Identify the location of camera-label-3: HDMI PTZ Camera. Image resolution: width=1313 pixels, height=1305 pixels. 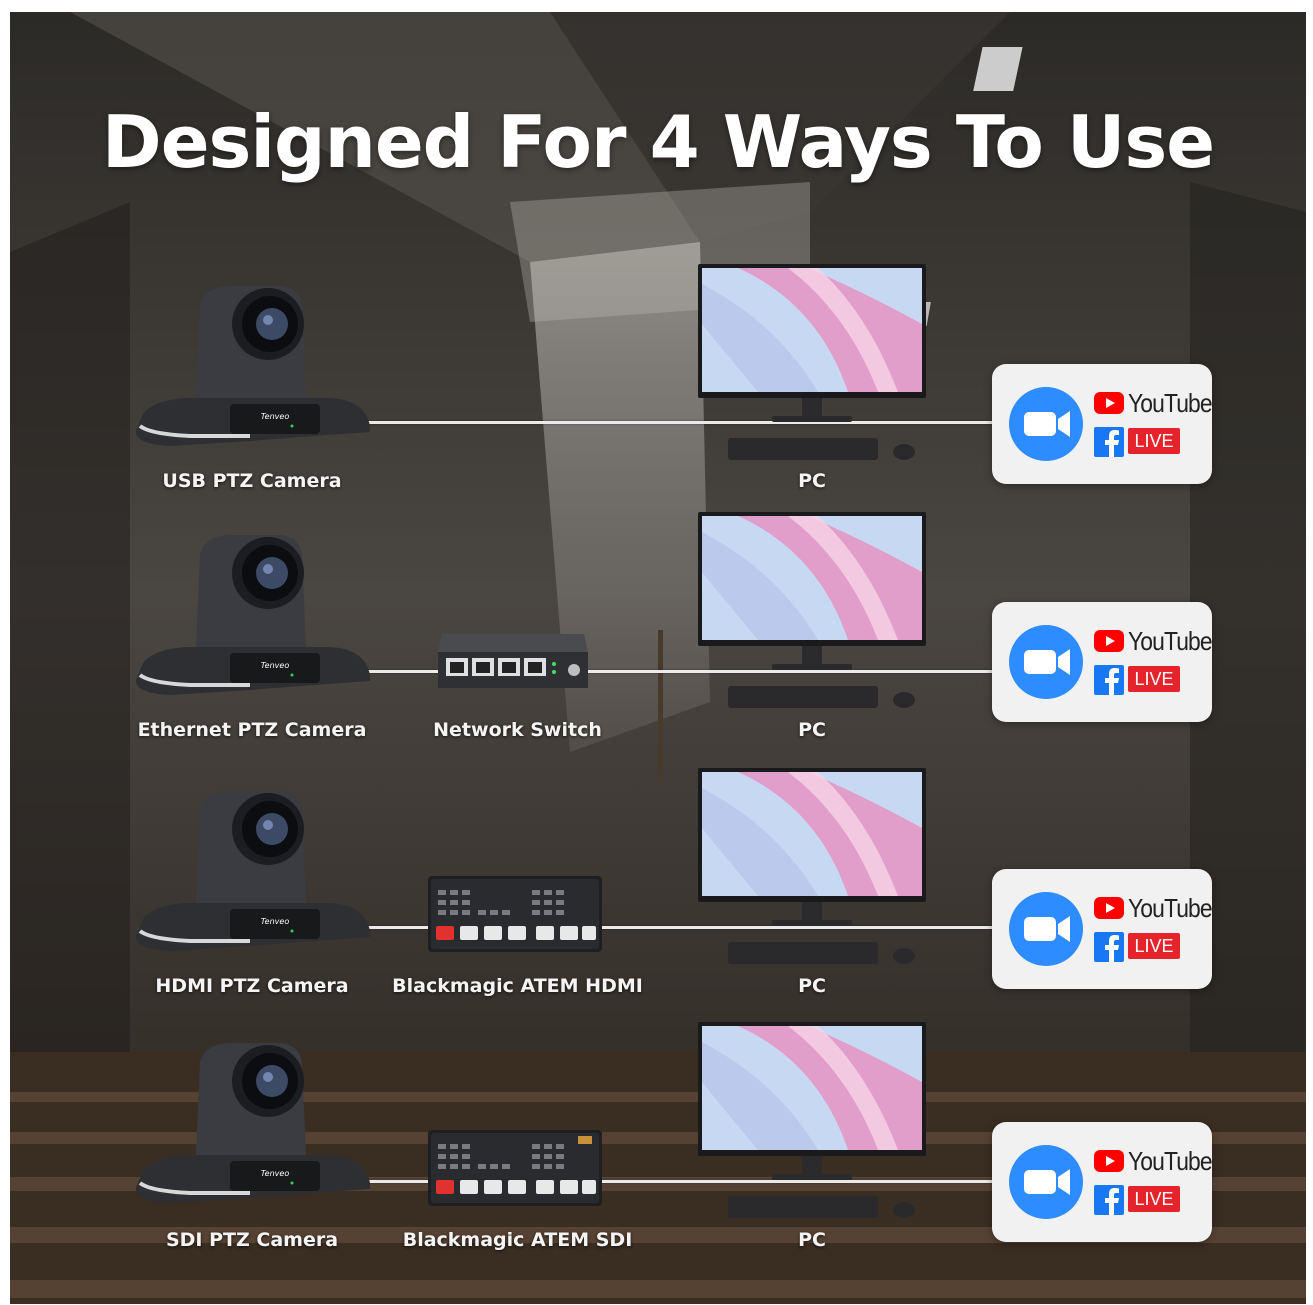
(252, 986).